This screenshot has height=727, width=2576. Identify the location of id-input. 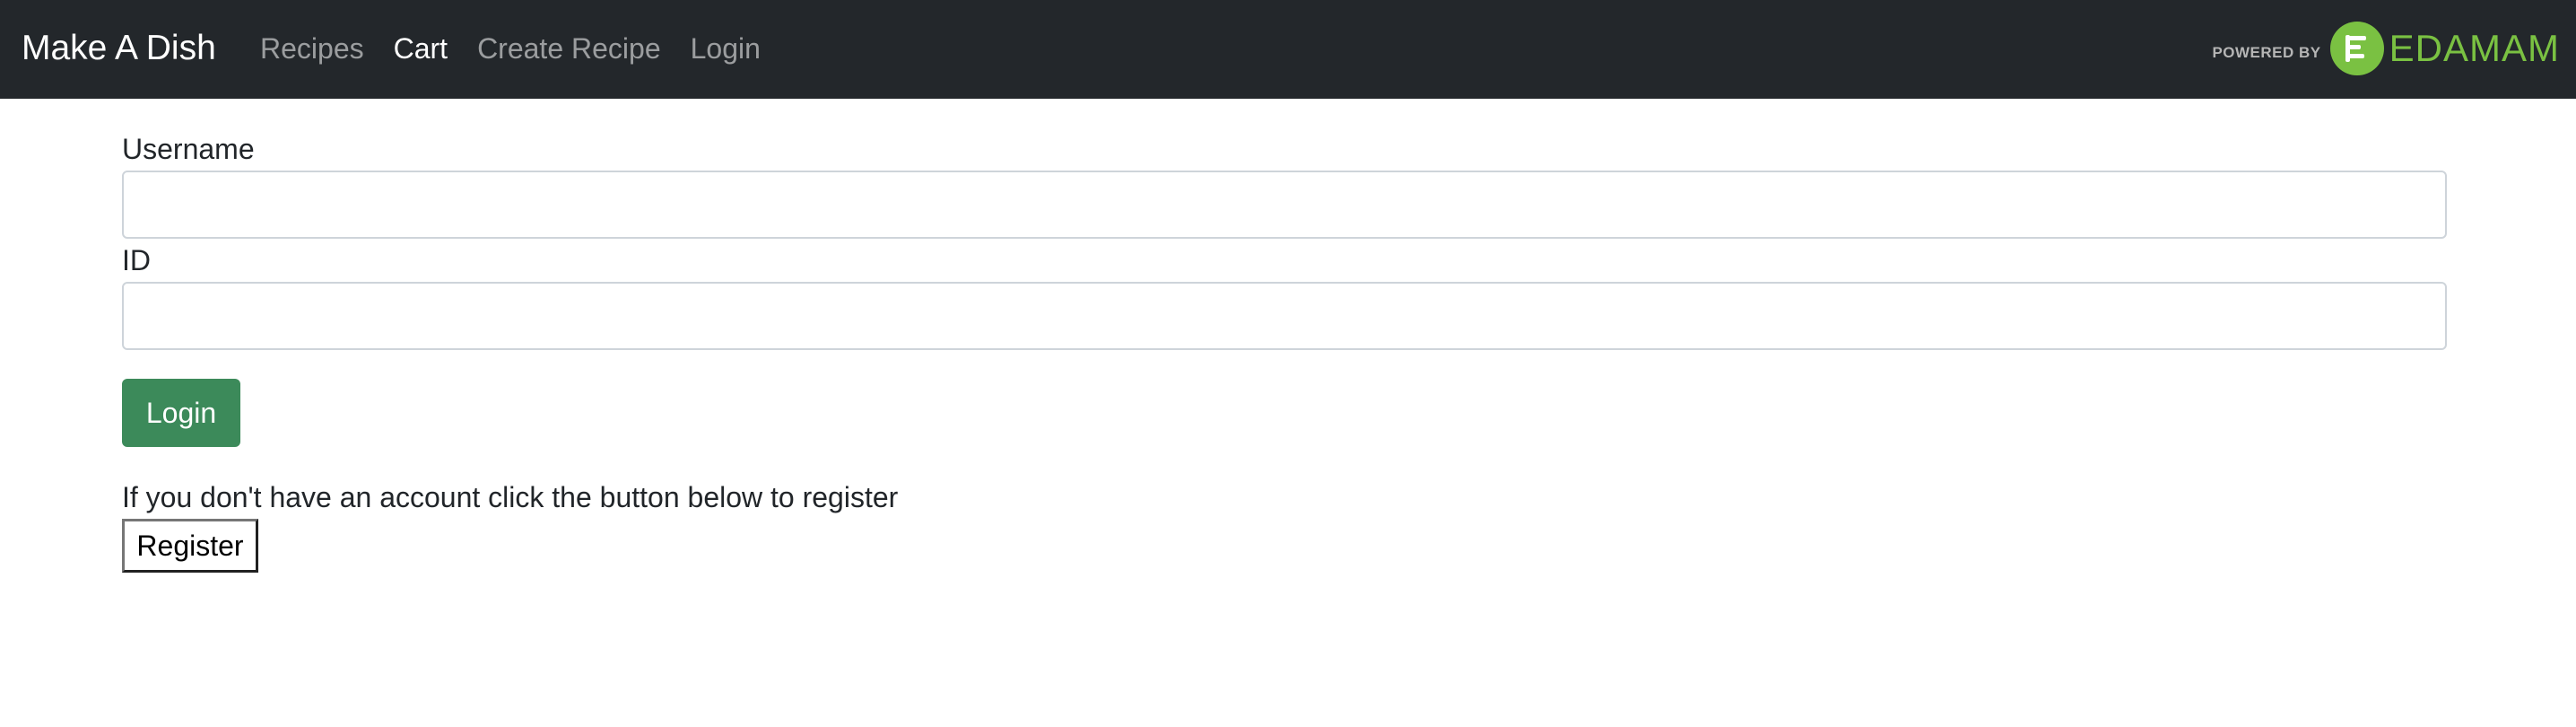
(1284, 316).